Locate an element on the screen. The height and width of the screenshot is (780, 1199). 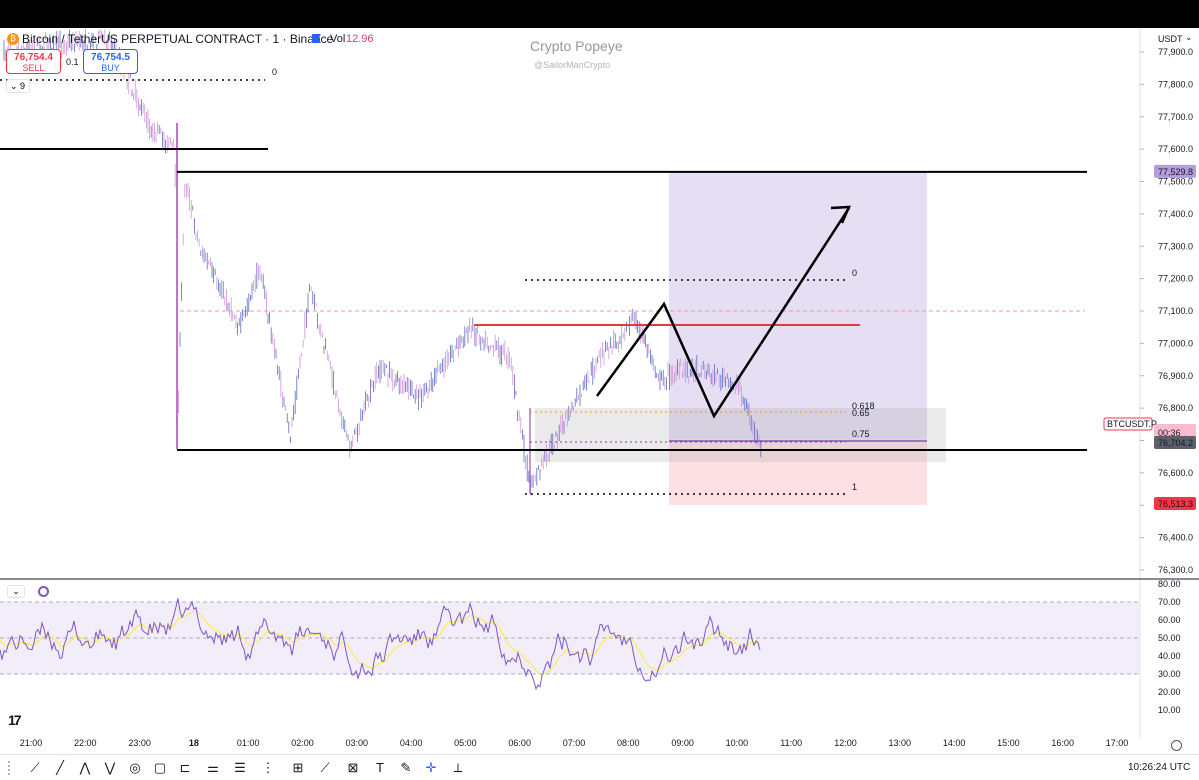
rsi-tick-label: 20.00 is located at coordinates (1169, 692).